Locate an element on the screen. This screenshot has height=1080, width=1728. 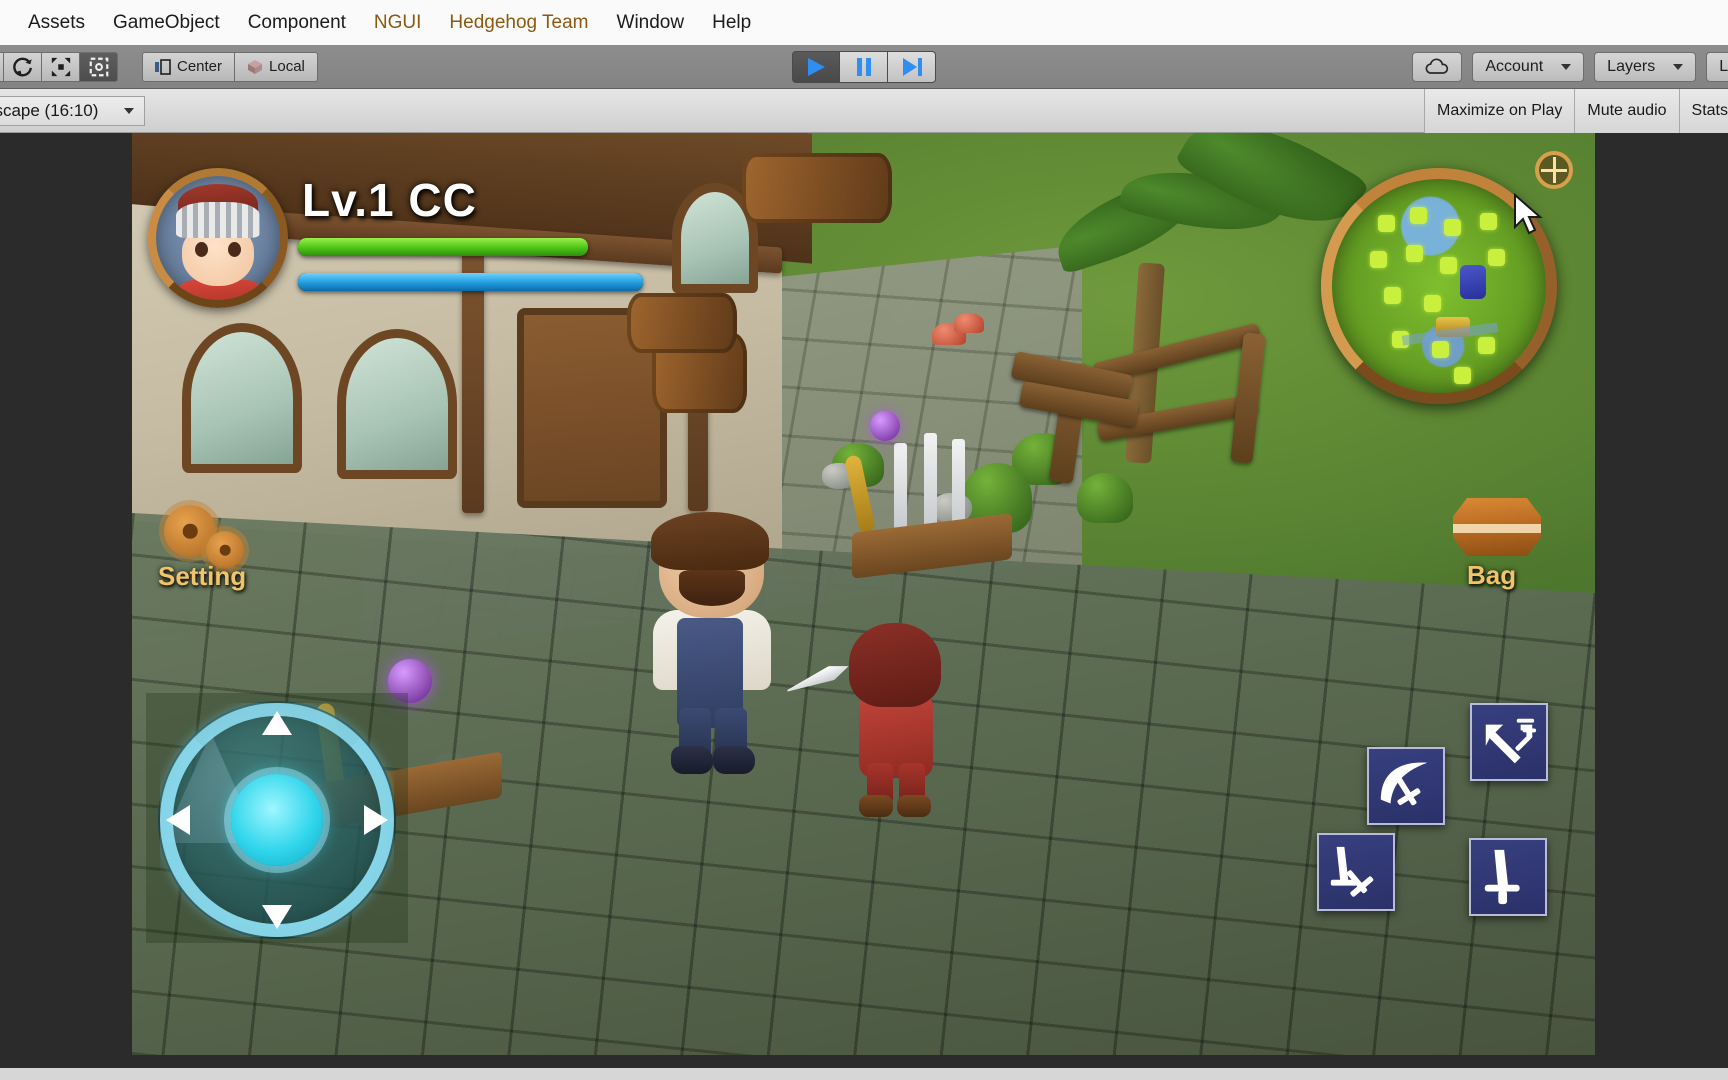
main-toolbar: Center Local Account Layers L is located at coordinates (864, 67).